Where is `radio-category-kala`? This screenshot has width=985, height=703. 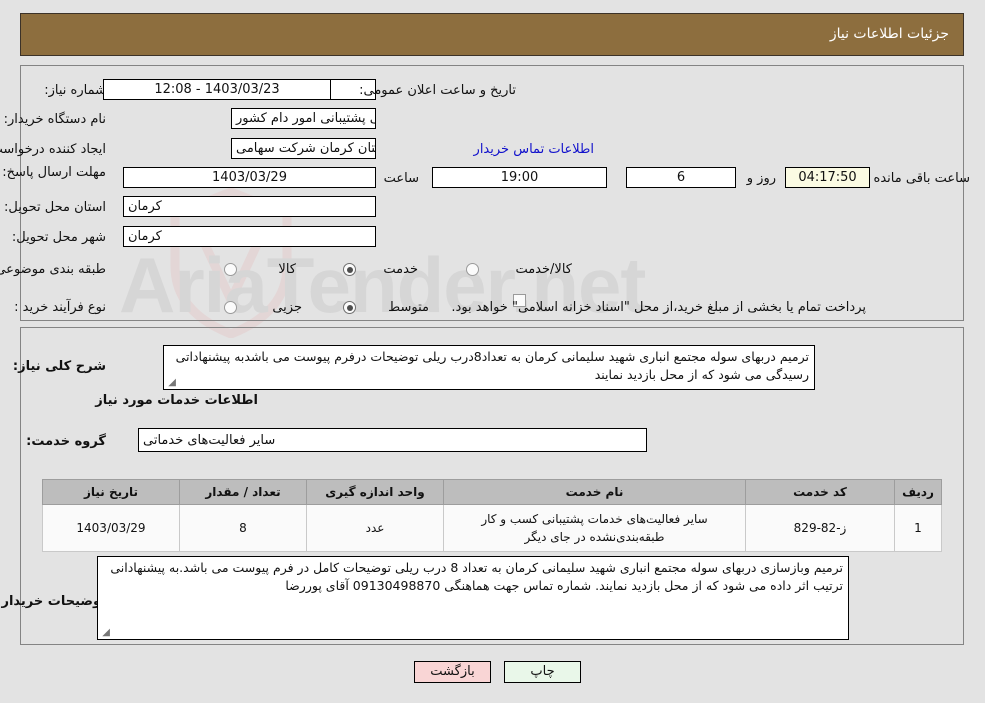 radio-category-kala is located at coordinates (231, 269).